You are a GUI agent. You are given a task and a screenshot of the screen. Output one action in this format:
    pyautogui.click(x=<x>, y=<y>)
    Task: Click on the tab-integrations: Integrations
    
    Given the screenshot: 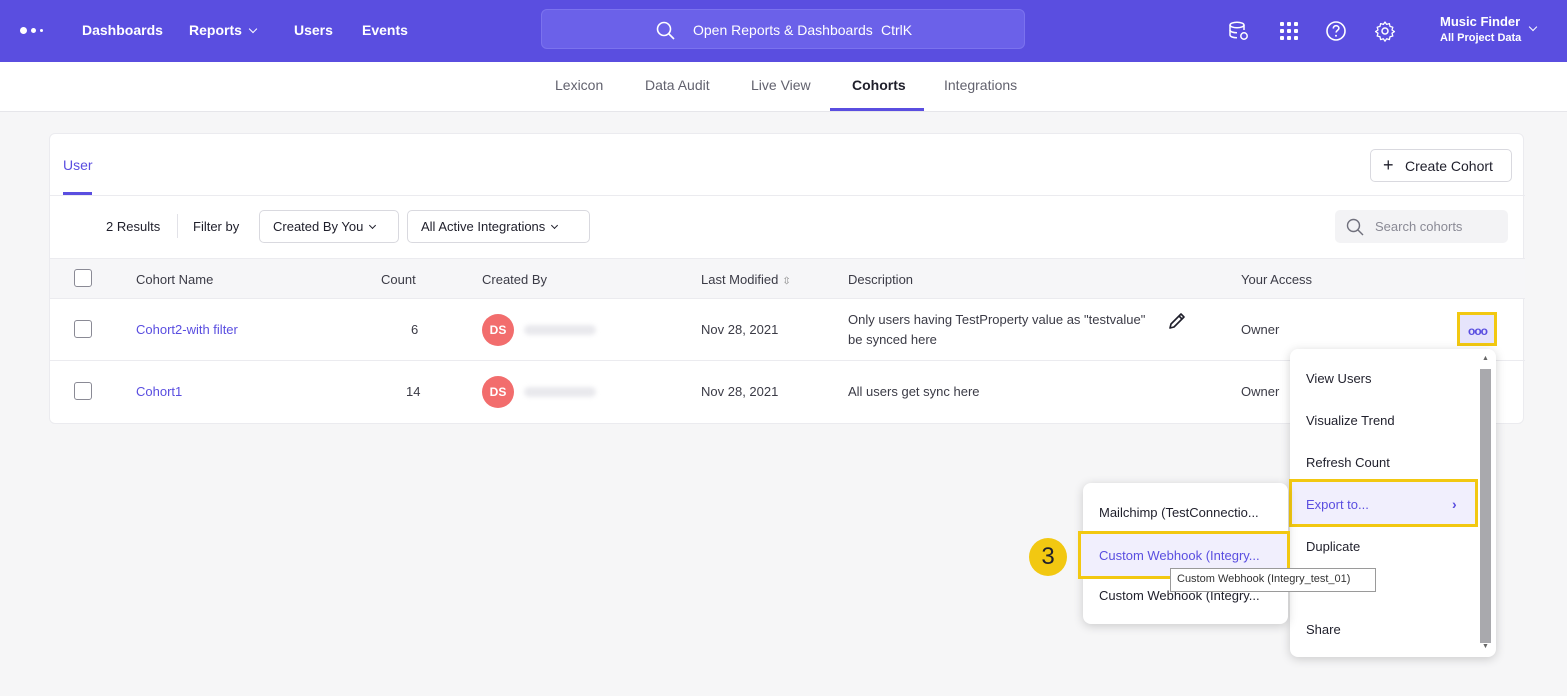 What is the action you would take?
    pyautogui.click(x=980, y=85)
    